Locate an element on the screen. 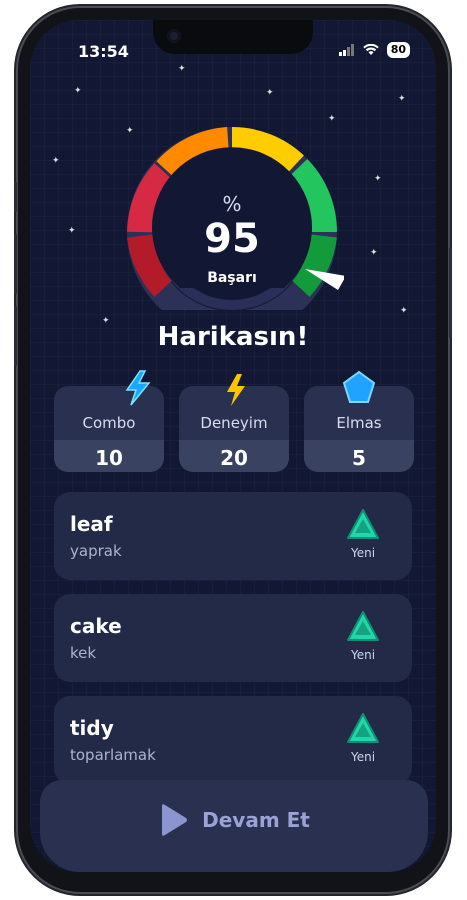  silent-switch is located at coordinates (15, 197).